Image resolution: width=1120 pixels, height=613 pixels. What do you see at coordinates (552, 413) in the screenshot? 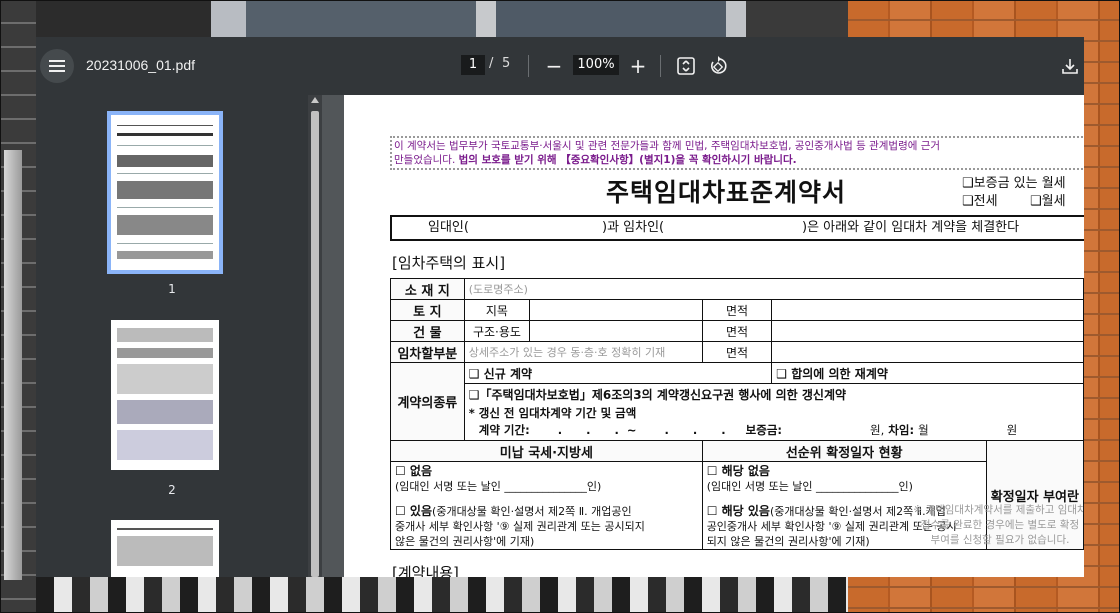
I see `renew-note: * 갱신 전 임대차계약 기간 및 금액` at bounding box center [552, 413].